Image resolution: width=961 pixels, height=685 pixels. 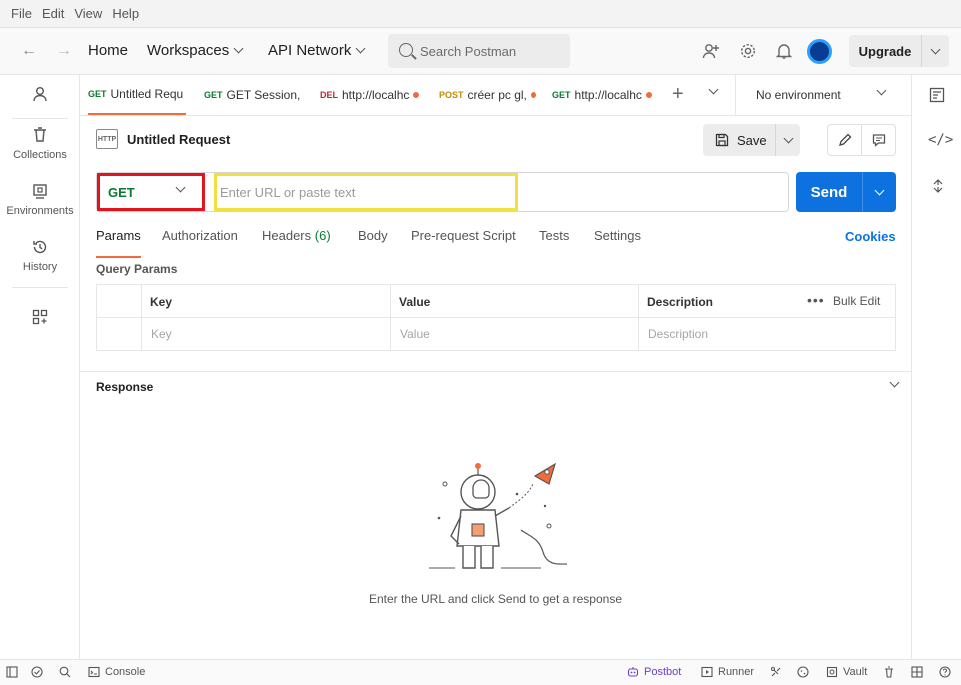 I want to click on edit-comment-group, so click(x=861, y=140).